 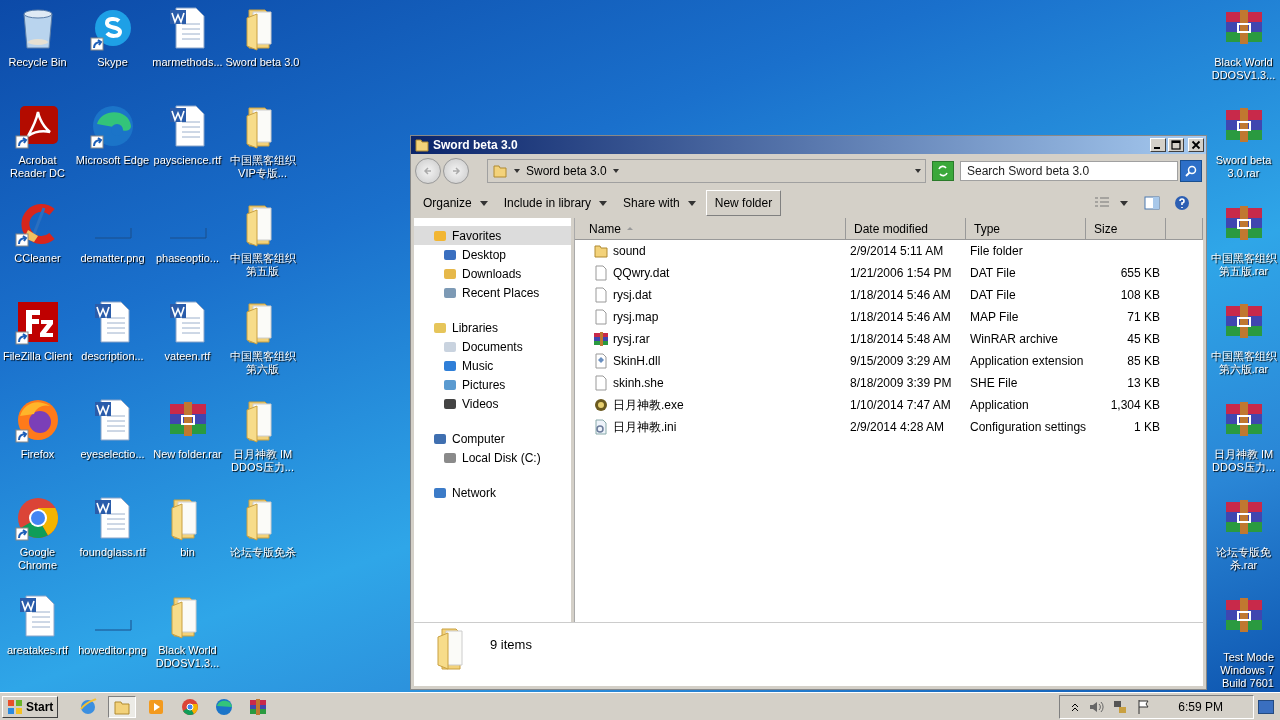 I want to click on clock: 6:59 PM, so click(x=1200, y=706).